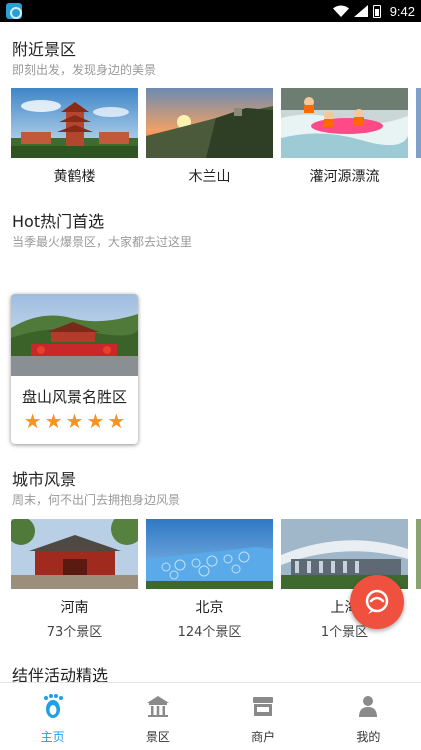  I want to click on rating-stars: ★ ★ ★ ★ ★, so click(74, 421).